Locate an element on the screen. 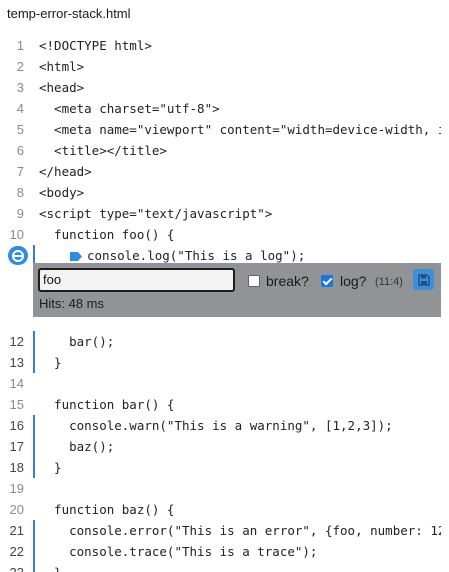  line-number: 13 is located at coordinates (12, 362).